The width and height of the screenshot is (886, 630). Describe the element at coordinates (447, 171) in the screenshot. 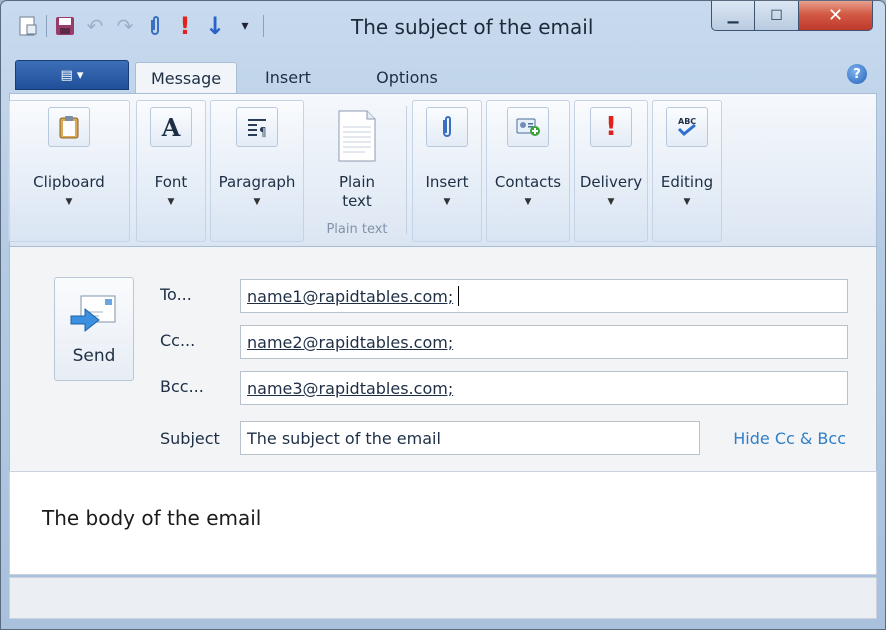

I see `ribbon-group-insert: Insert ▼` at that location.